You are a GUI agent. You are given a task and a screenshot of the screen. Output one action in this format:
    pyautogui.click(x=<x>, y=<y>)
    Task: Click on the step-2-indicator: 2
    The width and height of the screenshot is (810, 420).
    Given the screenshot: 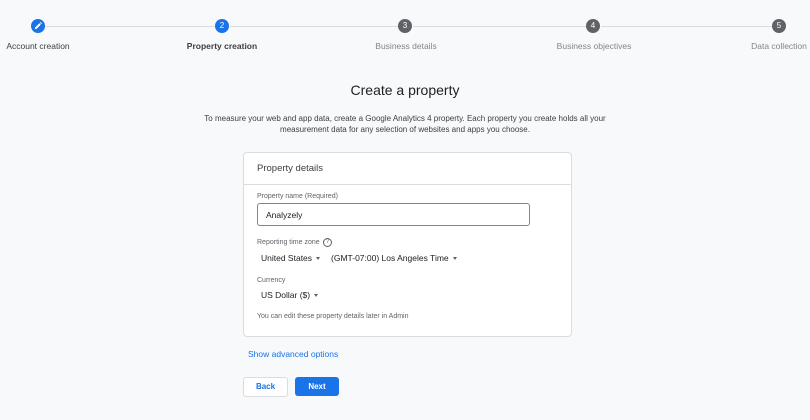 What is the action you would take?
    pyautogui.click(x=222, y=26)
    